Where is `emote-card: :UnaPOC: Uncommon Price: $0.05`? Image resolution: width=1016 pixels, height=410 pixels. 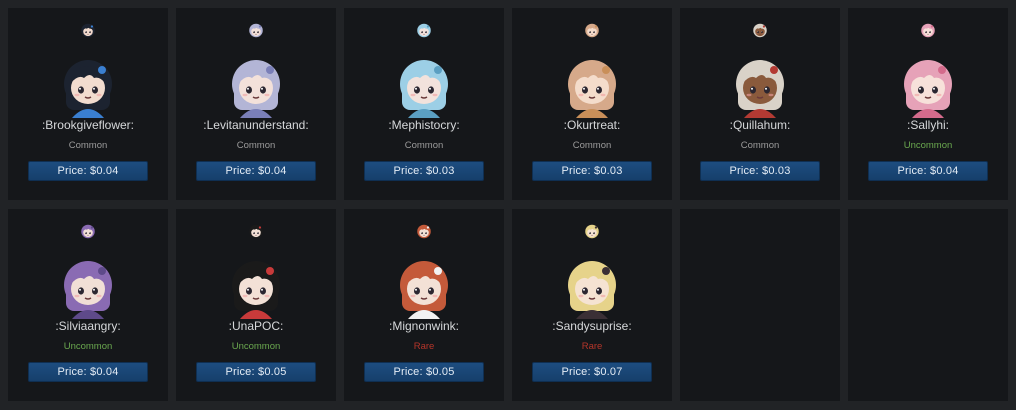
emote-card: :UnaPOC: Uncommon Price: $0.05 is located at coordinates (256, 305).